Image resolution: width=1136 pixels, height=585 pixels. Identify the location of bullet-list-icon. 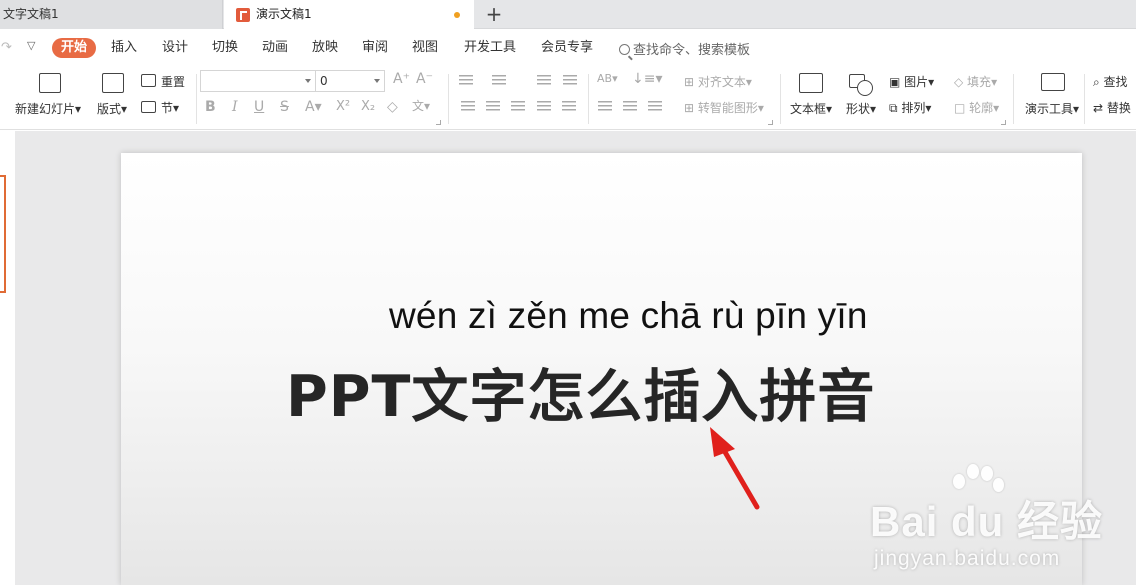
(466, 81).